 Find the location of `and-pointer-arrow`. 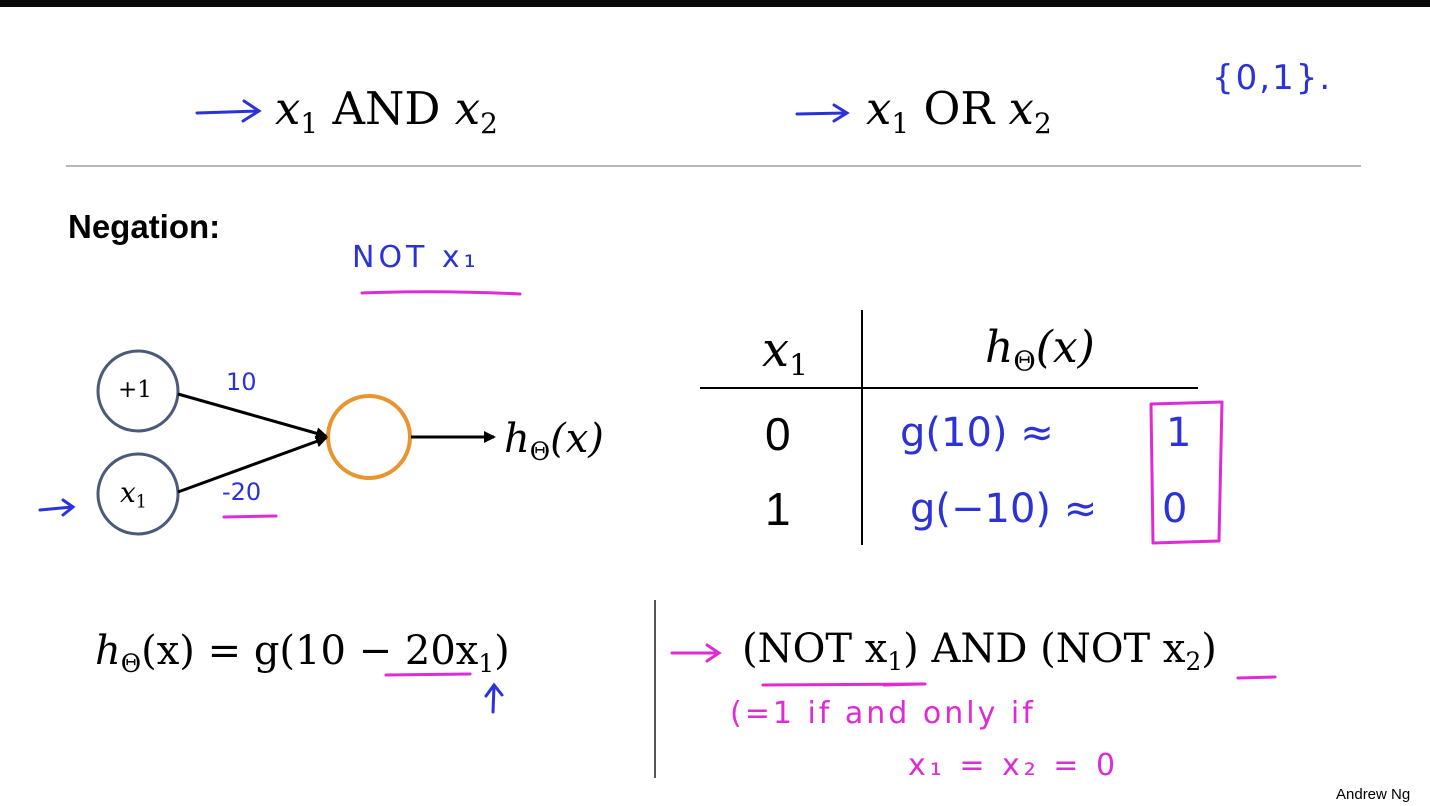

and-pointer-arrow is located at coordinates (228, 111).